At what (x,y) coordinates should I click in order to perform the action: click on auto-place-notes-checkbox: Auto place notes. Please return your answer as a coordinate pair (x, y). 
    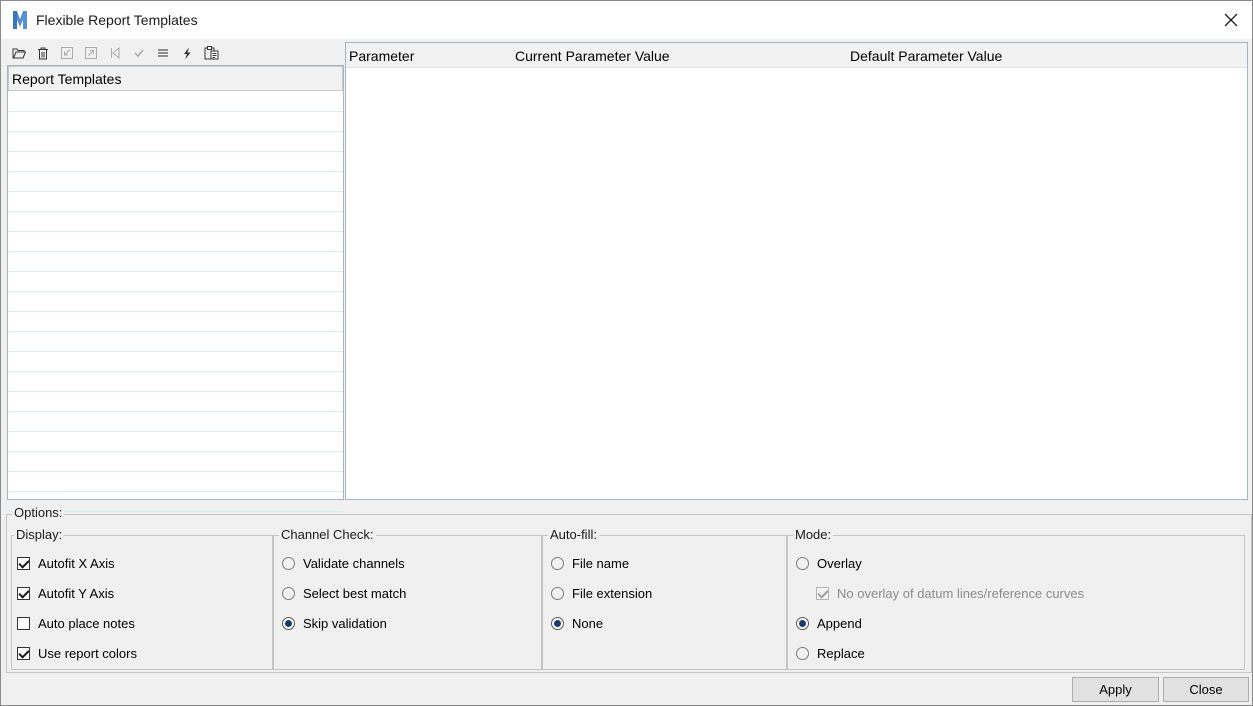
    Looking at the image, I should click on (76, 623).